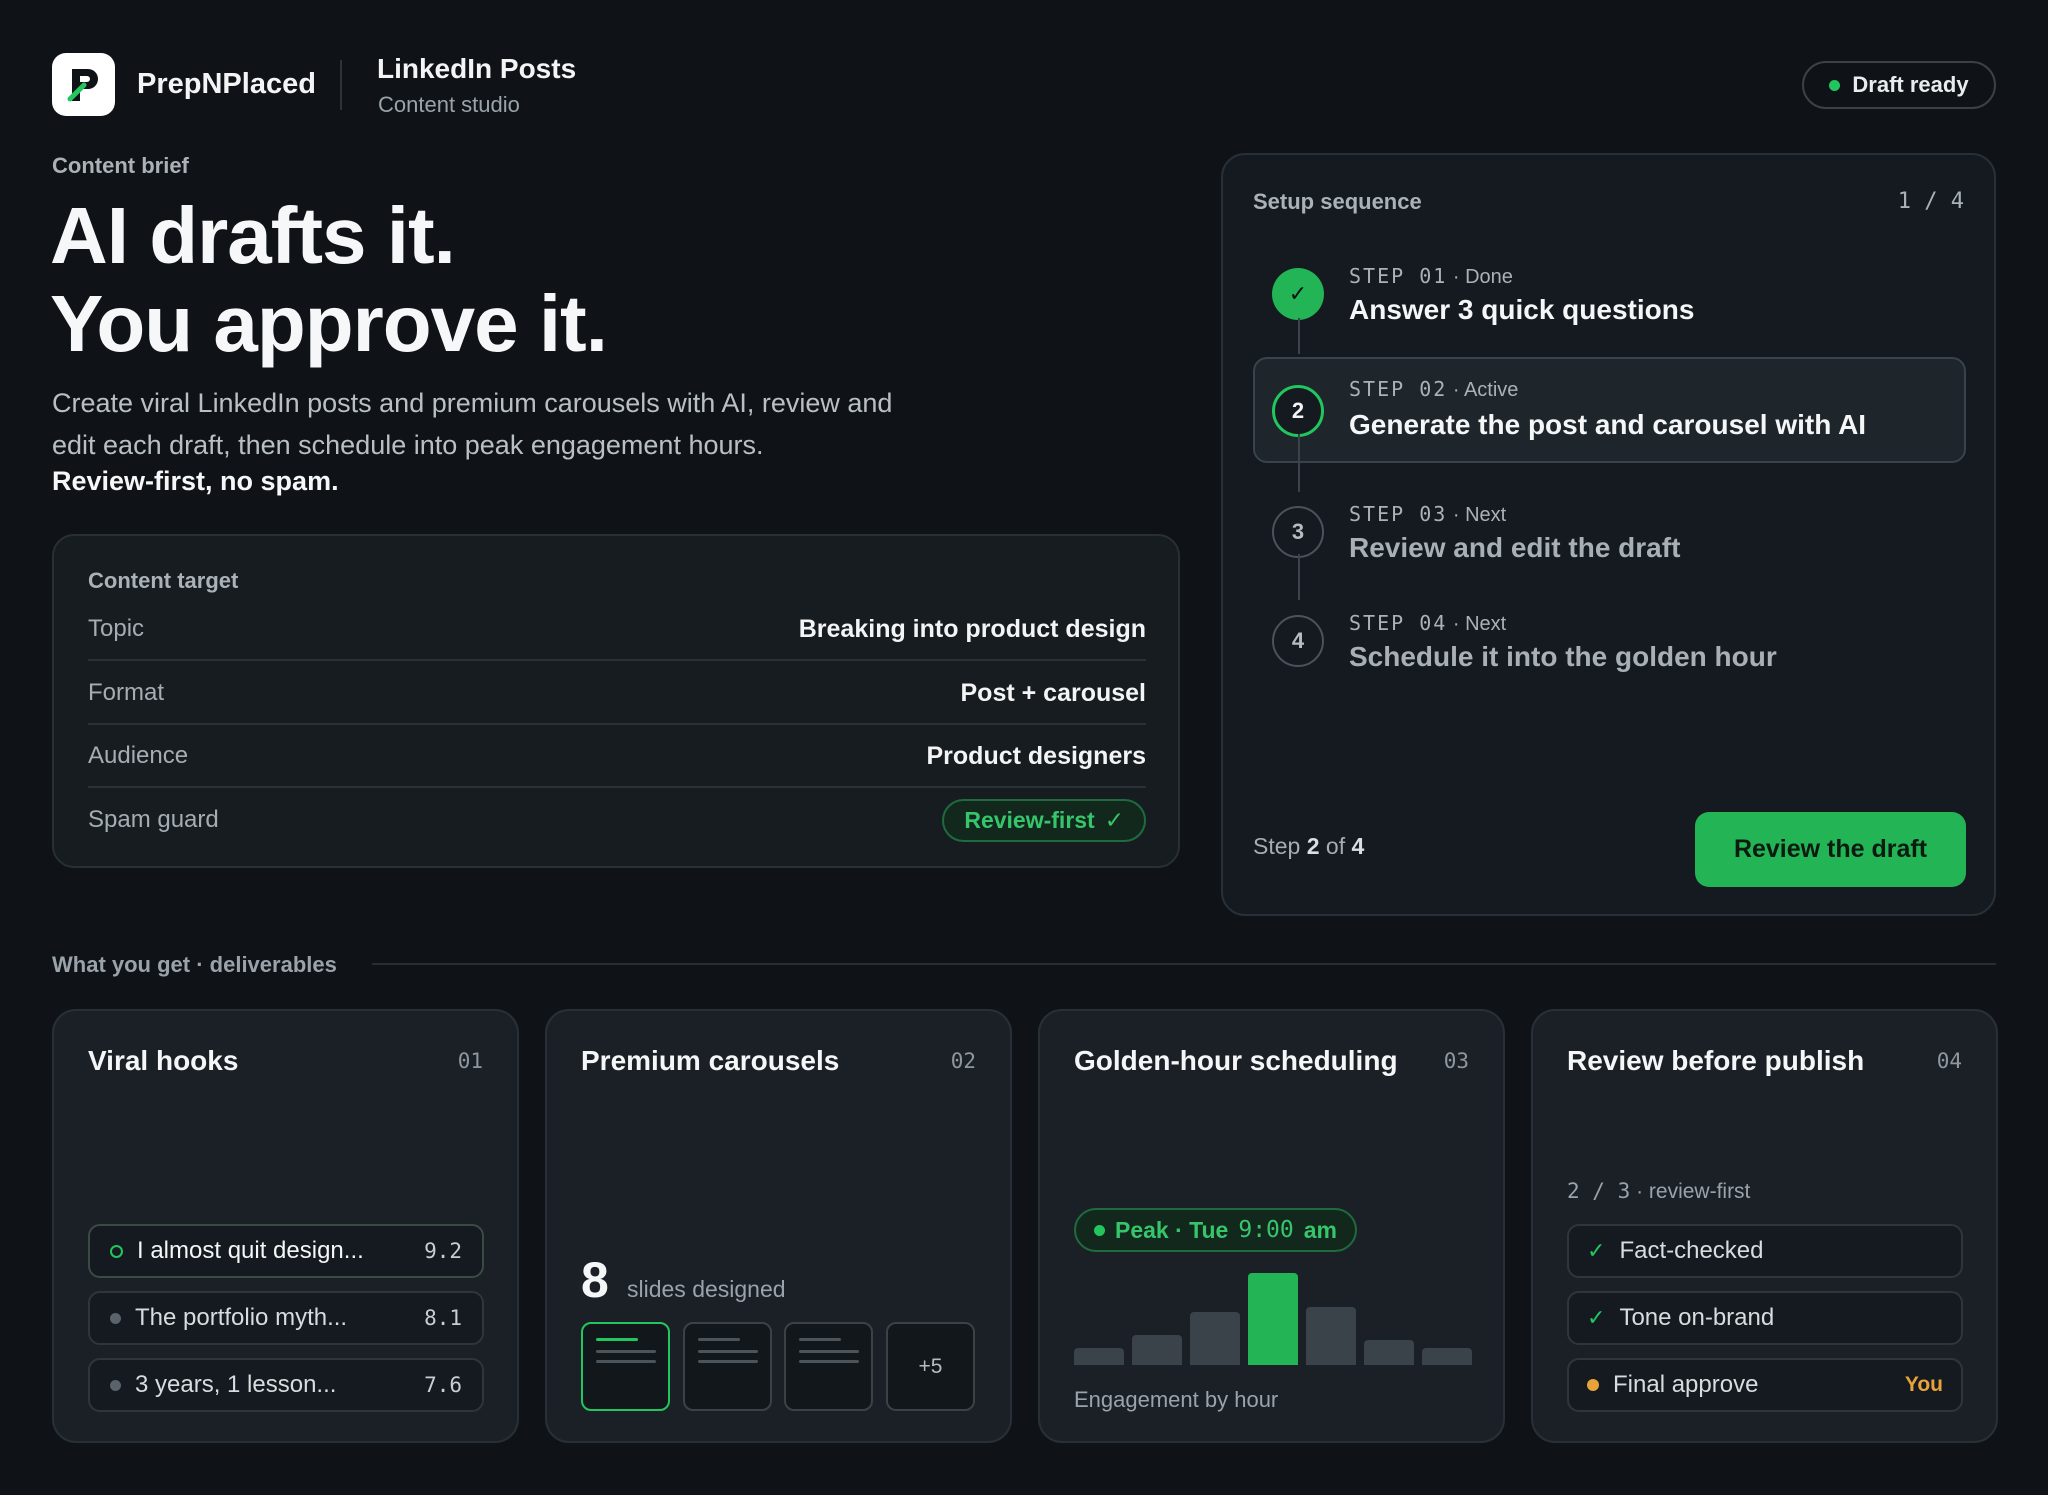  Describe the element at coordinates (116, 628) in the screenshot. I see `target-label: Topic` at that location.